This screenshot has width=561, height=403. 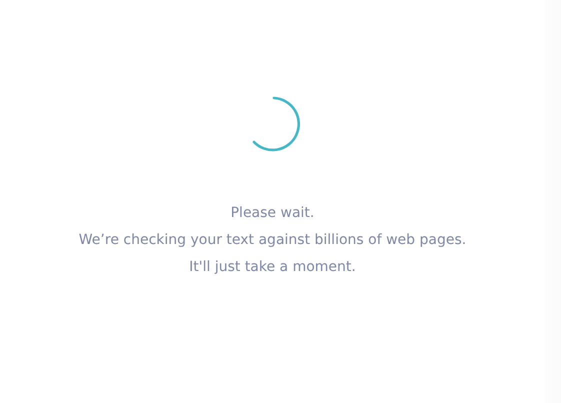 I want to click on loading-message: We’re checking your text against billions of web pages., so click(x=272, y=240).